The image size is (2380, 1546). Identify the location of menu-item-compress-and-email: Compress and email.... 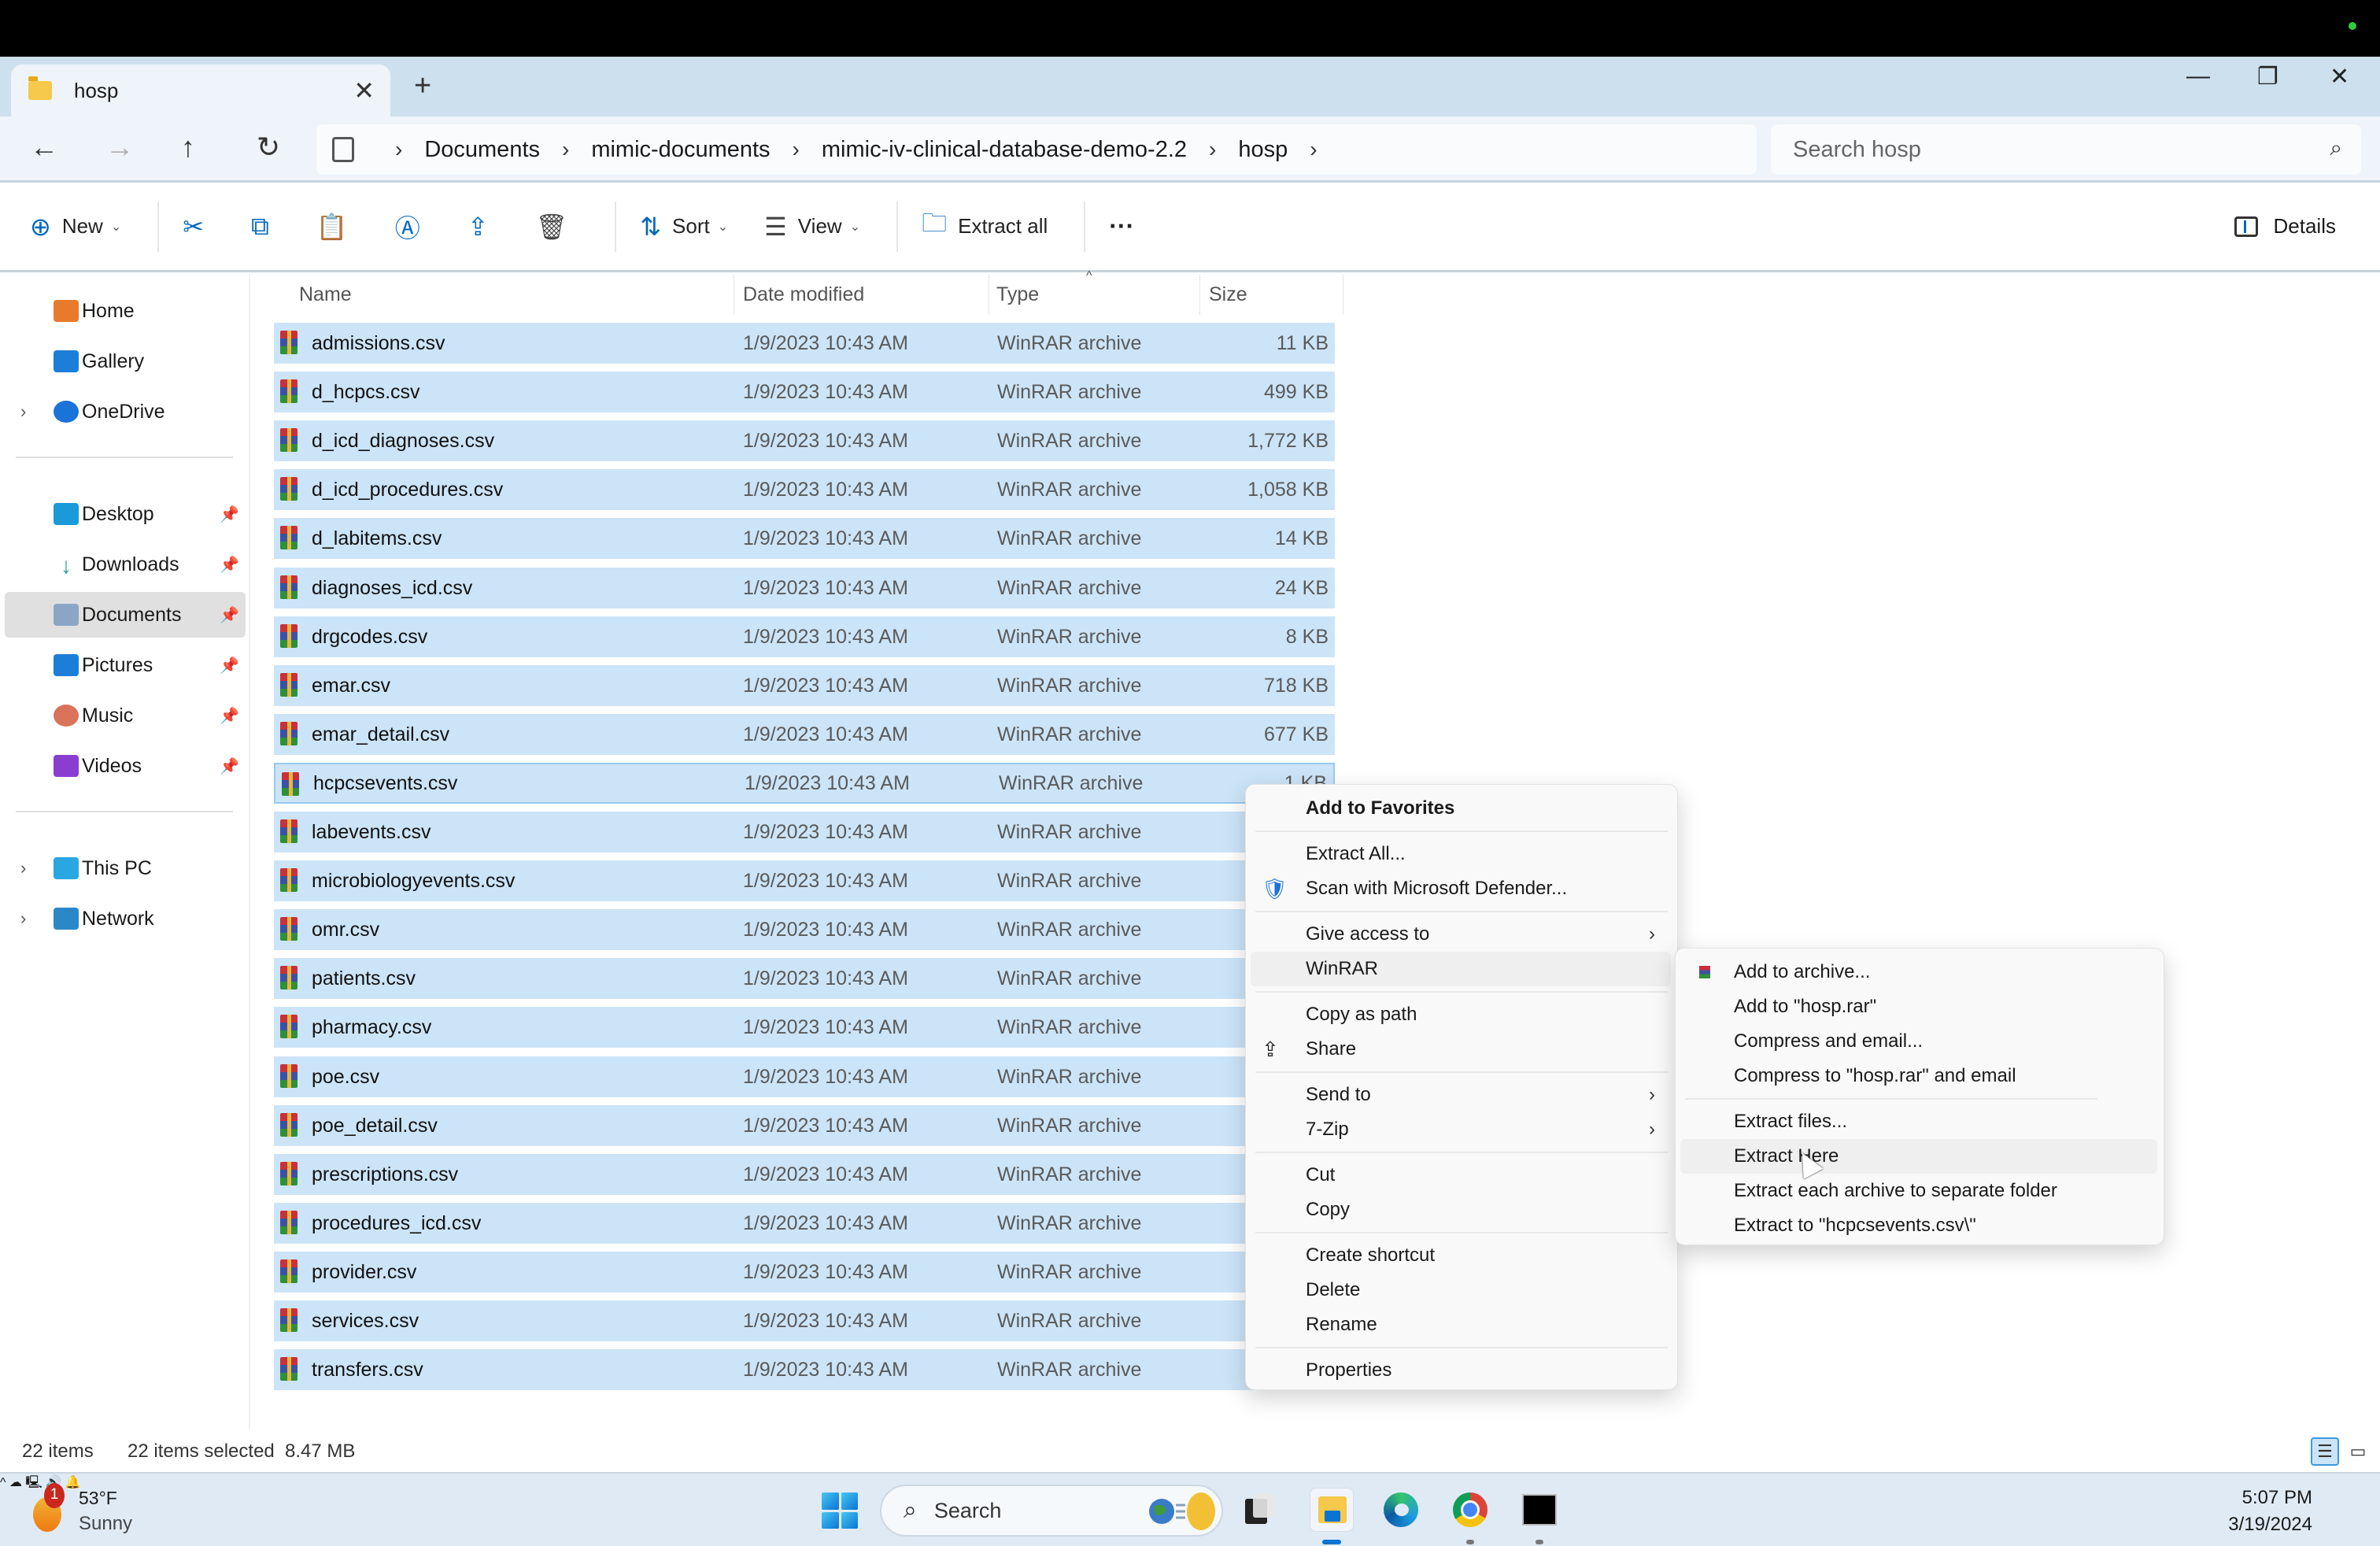
(1918, 1041).